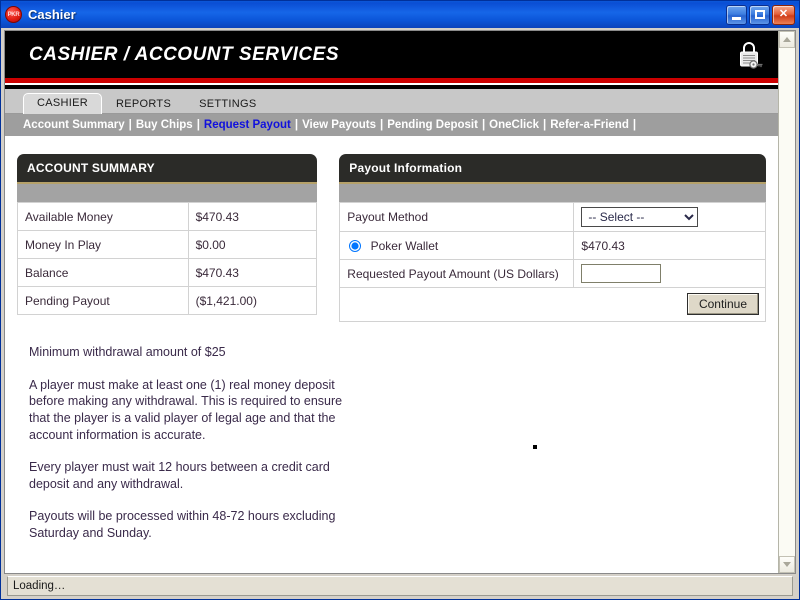 Image resolution: width=800 pixels, height=600 pixels. Describe the element at coordinates (252, 244) in the screenshot. I see `row-value: $0.00` at that location.